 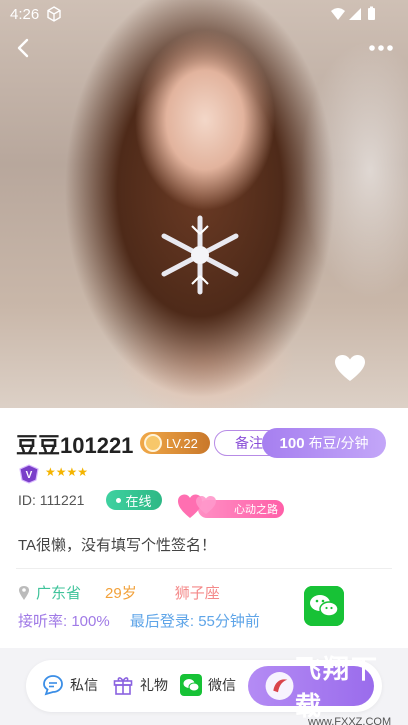 What do you see at coordinates (381, 48) in the screenshot?
I see `more-dots-icon` at bounding box center [381, 48].